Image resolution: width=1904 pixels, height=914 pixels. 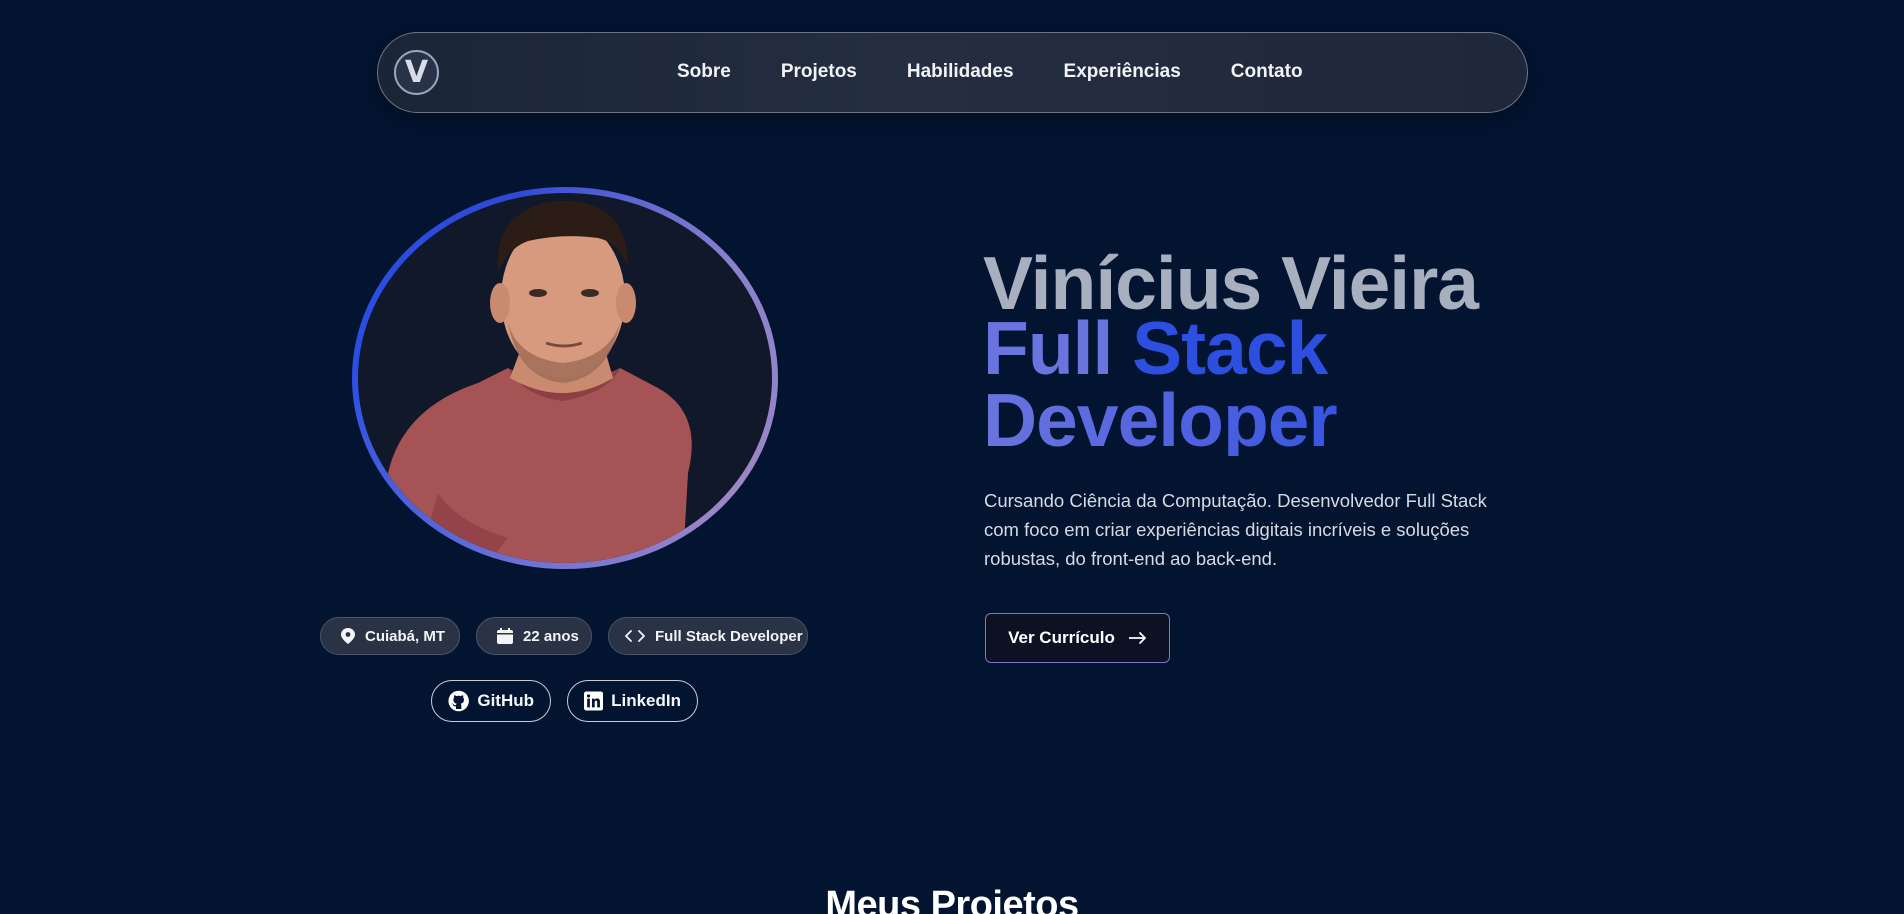 I want to click on location-chip: Cuiabá, MT, so click(x=390, y=636).